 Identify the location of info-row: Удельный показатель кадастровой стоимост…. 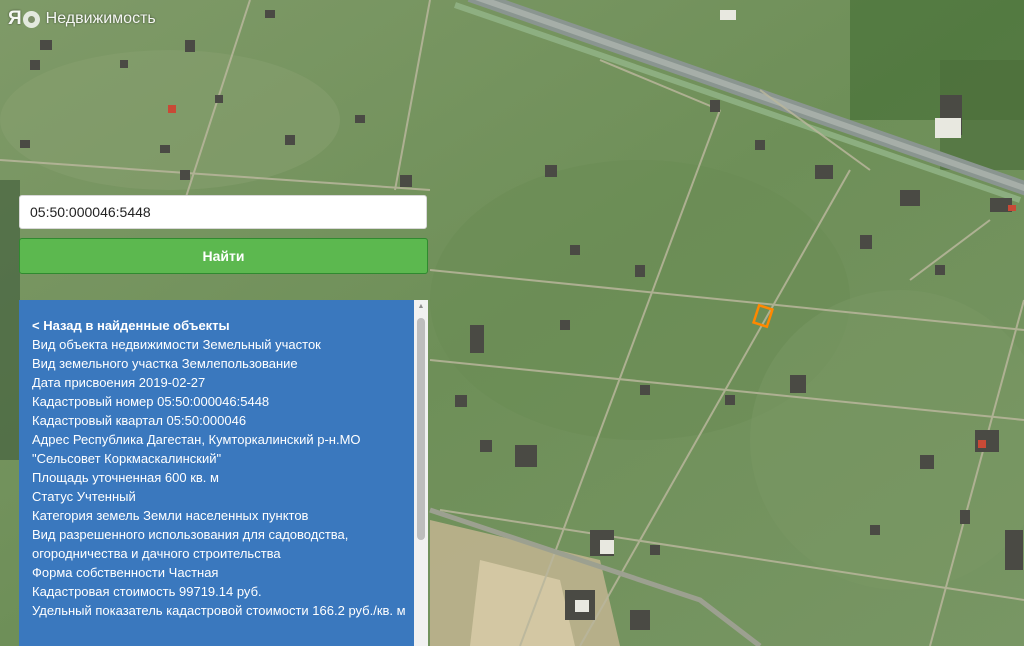
(222, 610).